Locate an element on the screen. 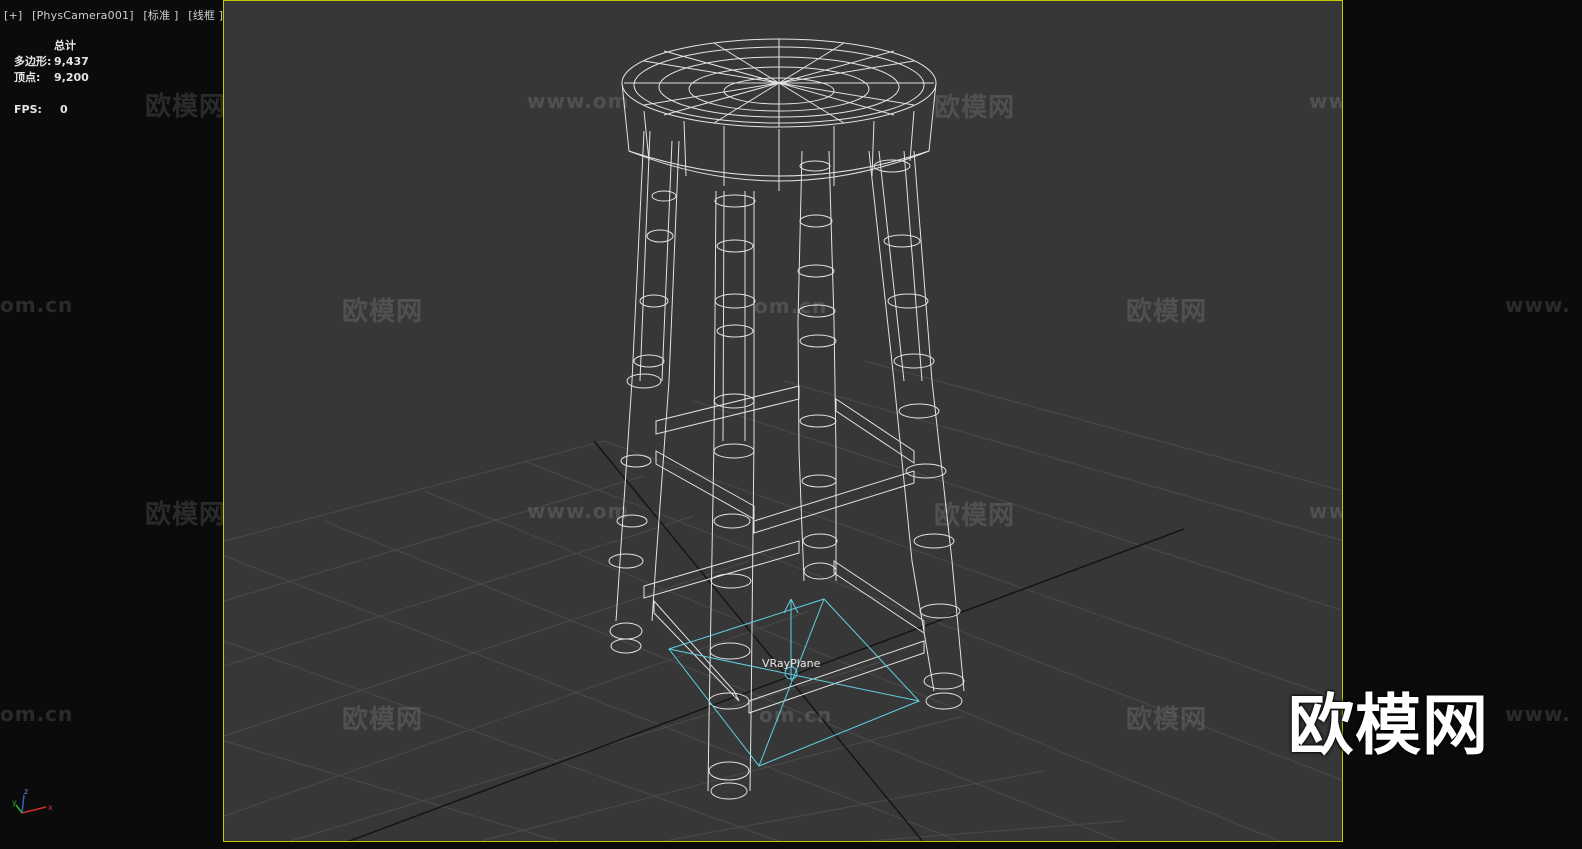 The width and height of the screenshot is (1582, 849). viewport-camera-menu: [PhysCamera001] is located at coordinates (83, 15).